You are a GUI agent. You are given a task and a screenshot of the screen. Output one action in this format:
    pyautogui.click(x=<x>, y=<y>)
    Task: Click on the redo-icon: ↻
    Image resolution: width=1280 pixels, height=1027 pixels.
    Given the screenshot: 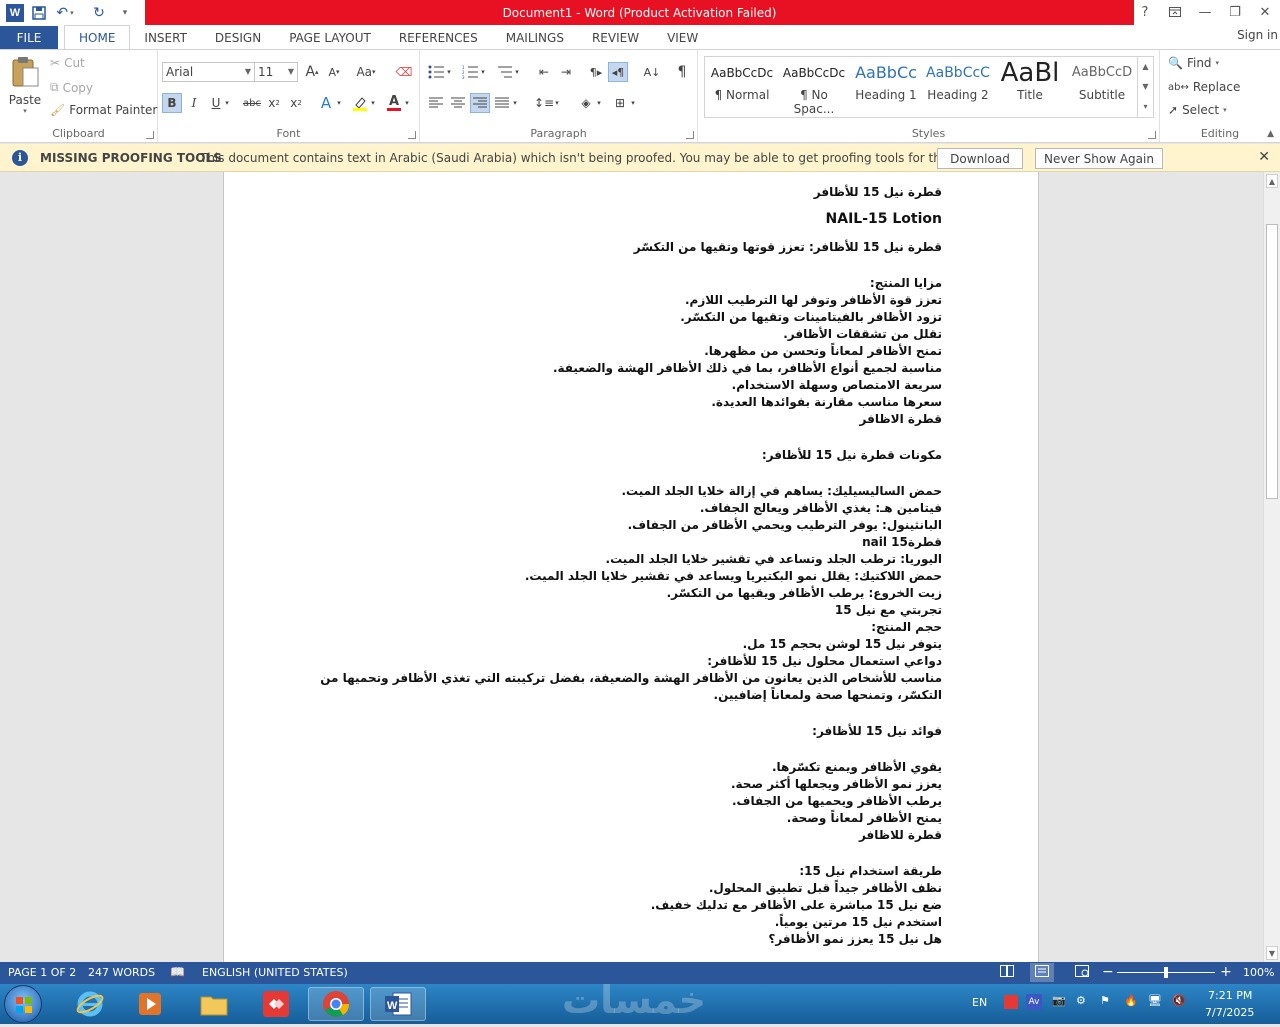 What is the action you would take?
    pyautogui.click(x=99, y=13)
    